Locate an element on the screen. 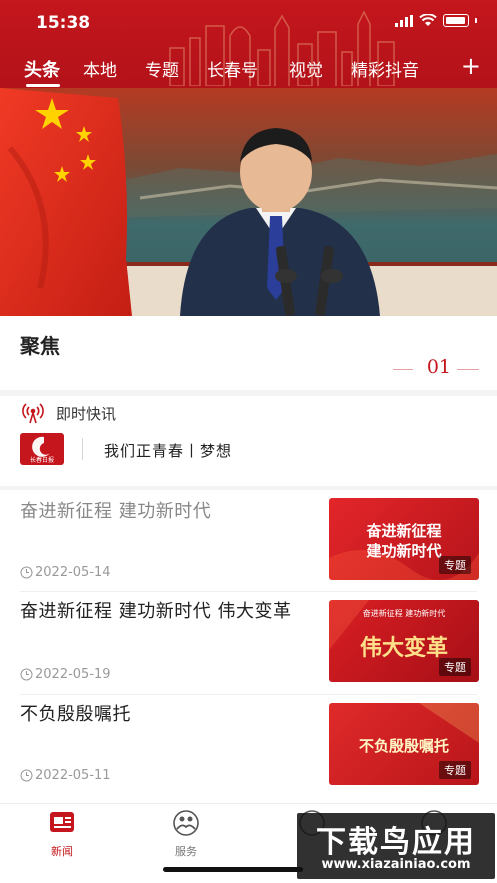 This screenshot has height=883, width=497. news-date: 2022-05-19 is located at coordinates (65, 674).